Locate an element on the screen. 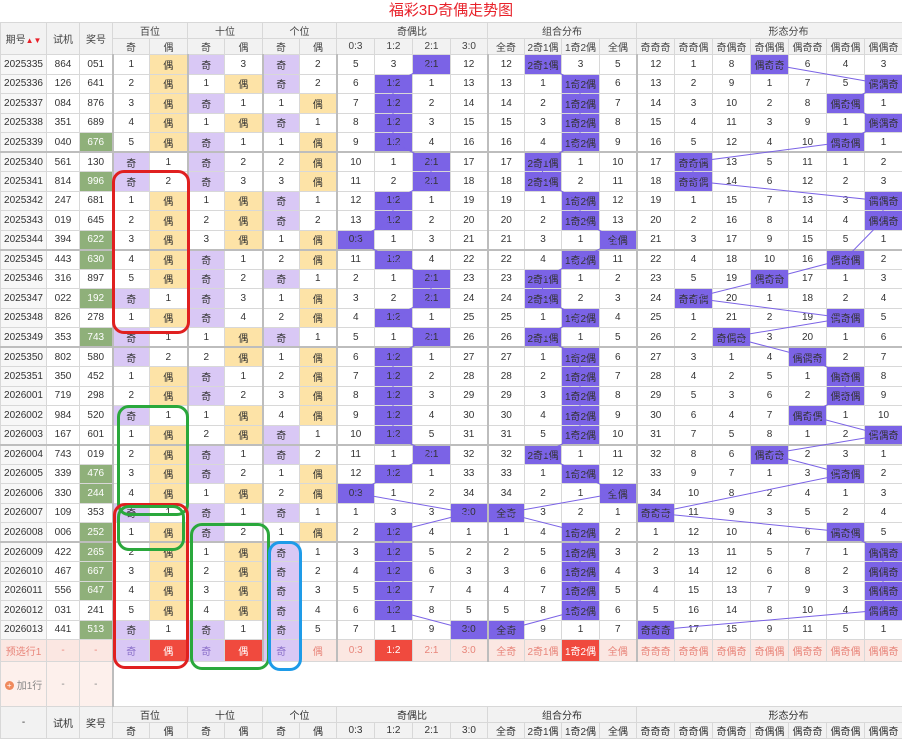  test-cell: 556 is located at coordinates (63, 590).